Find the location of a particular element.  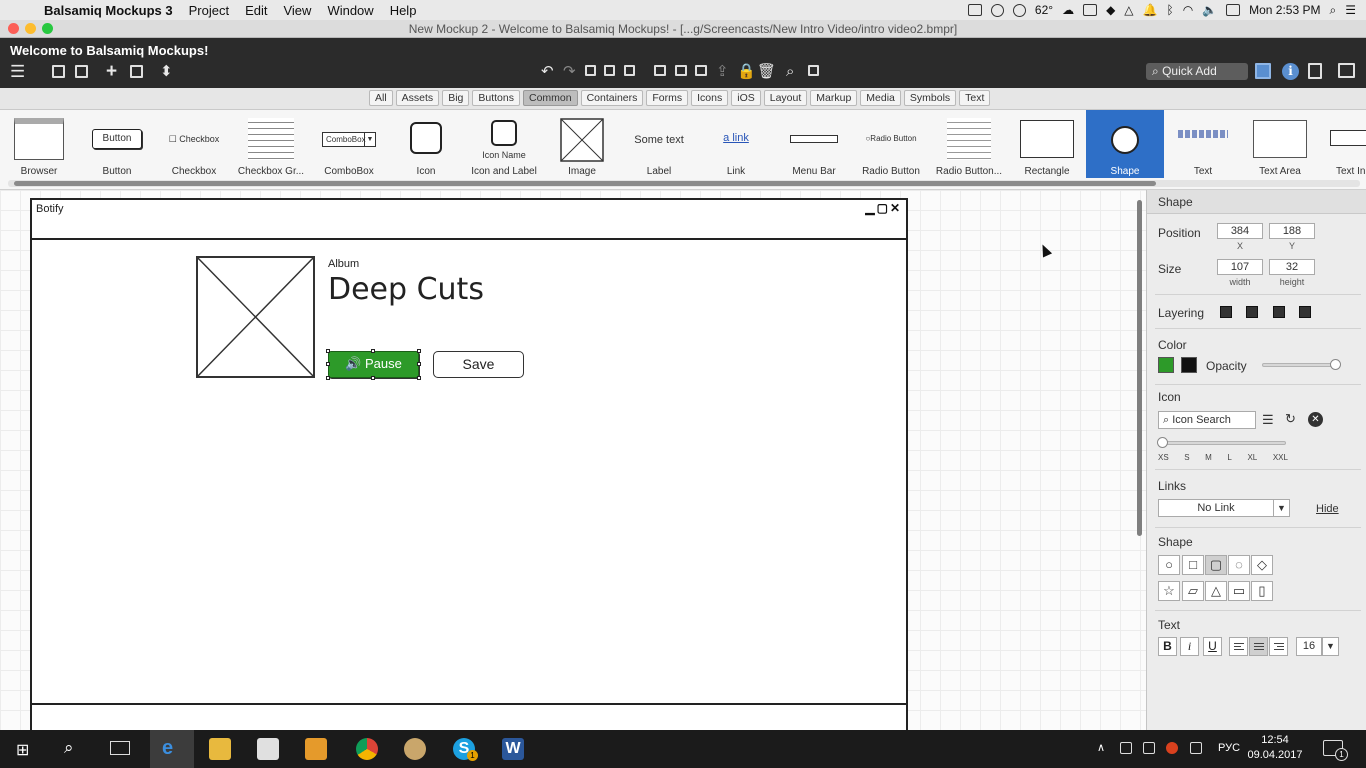

filter-tab-assets: Assets is located at coordinates (417, 98).